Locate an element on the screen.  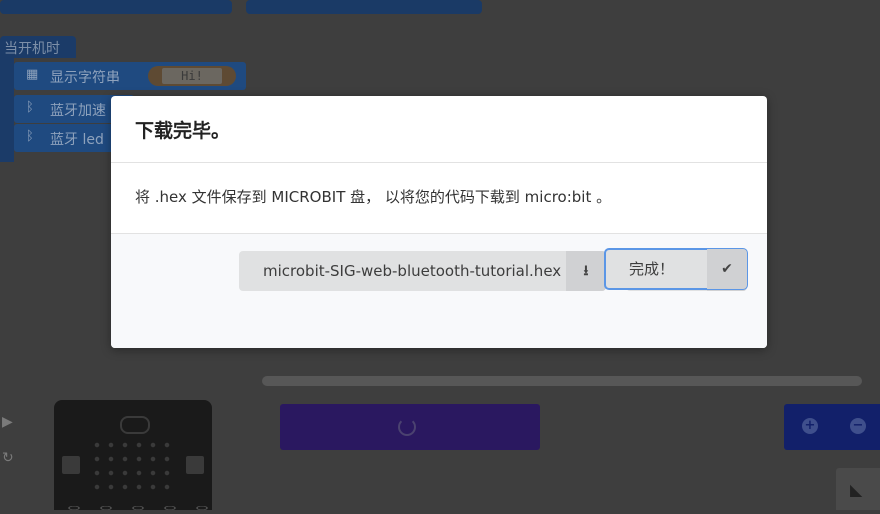
string-pill: Hi! is located at coordinates (192, 76).